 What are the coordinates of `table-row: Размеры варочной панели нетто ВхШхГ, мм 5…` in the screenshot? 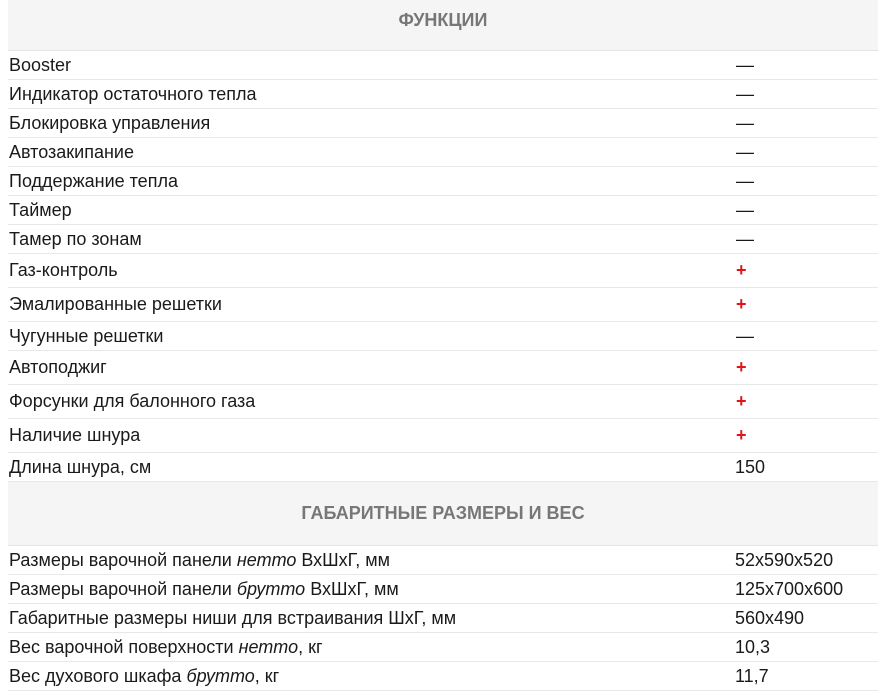 It's located at (443, 560).